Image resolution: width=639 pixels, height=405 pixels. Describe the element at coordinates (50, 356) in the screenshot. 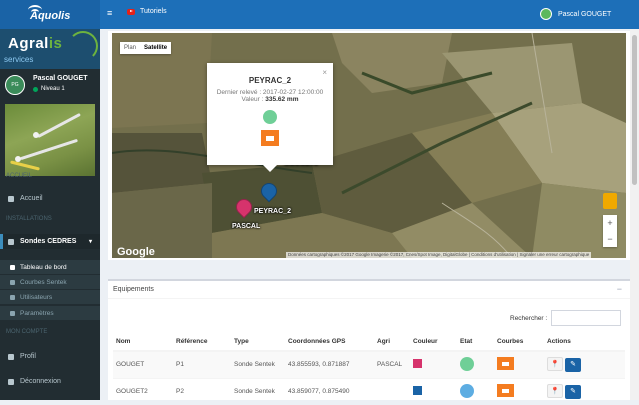

I see `sidebar-item-profil: Profil` at that location.